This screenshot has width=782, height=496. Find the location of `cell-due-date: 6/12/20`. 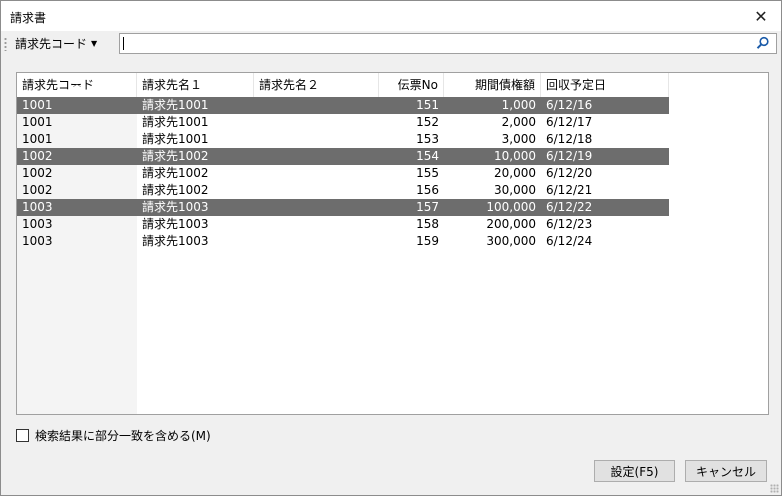

cell-due-date: 6/12/20 is located at coordinates (569, 173).